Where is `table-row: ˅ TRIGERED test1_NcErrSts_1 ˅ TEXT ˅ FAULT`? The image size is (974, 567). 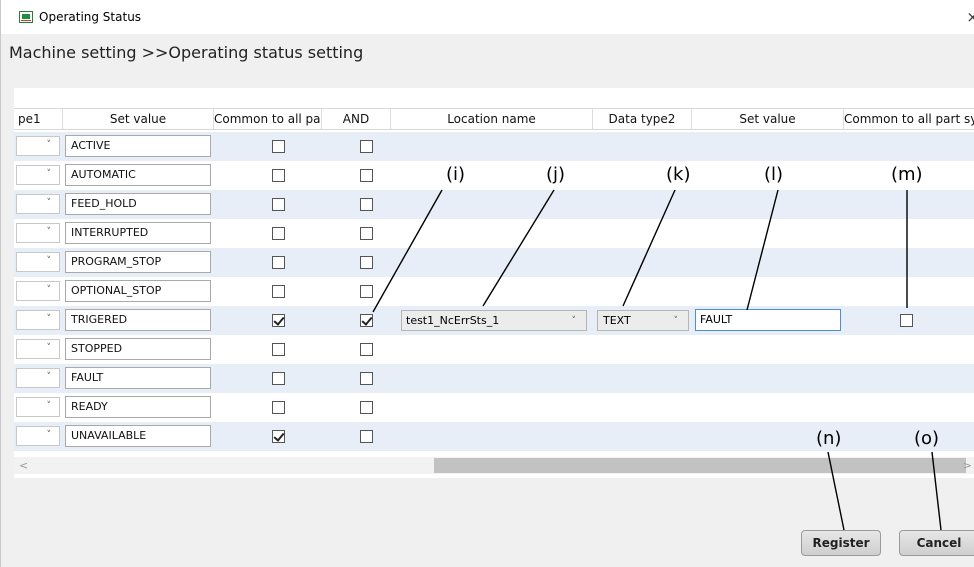 table-row: ˅ TRIGERED test1_NcErrSts_1 ˅ TEXT ˅ FAULT is located at coordinates (494, 320).